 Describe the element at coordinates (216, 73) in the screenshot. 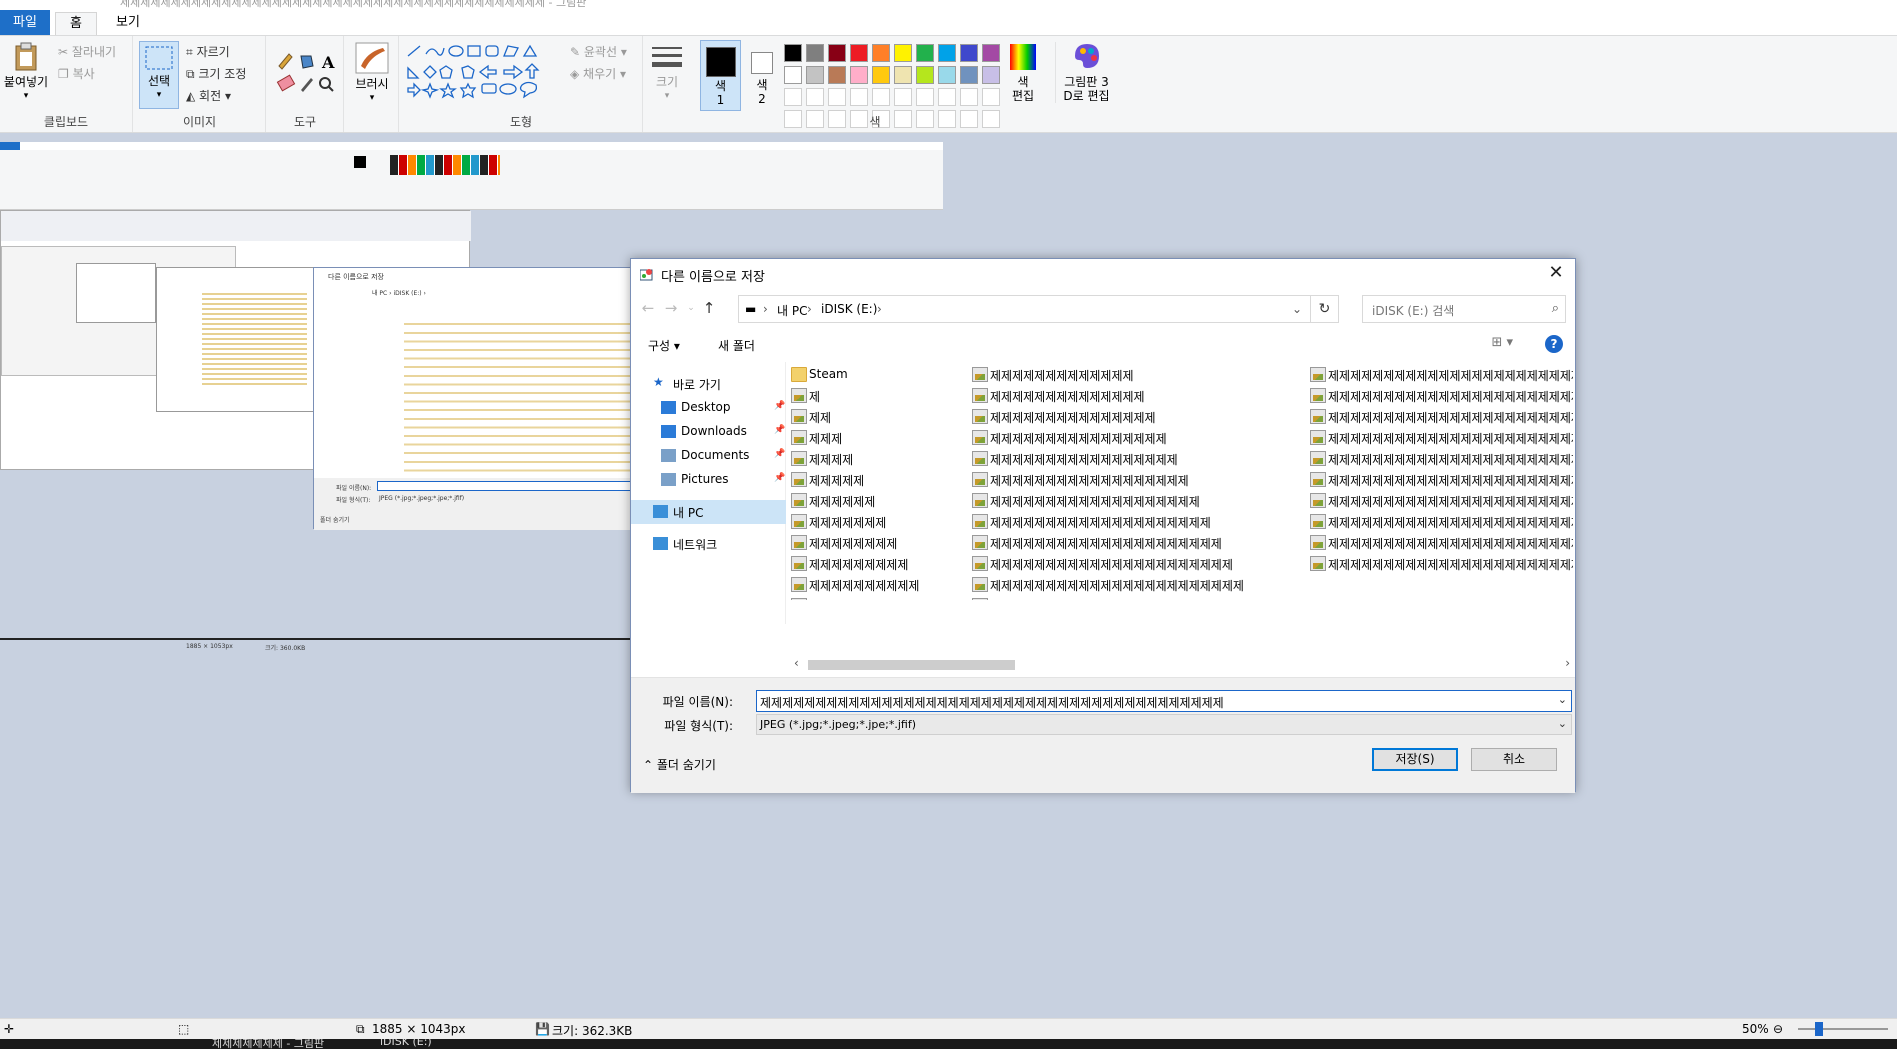

I see `resize-button: ⧉ 크기 조정` at that location.